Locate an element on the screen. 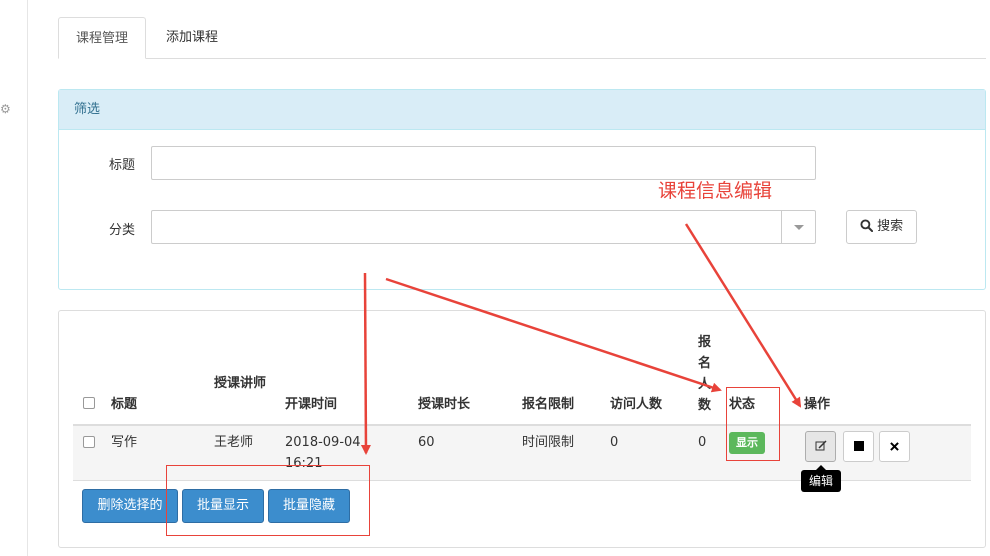 The width and height of the screenshot is (990, 556). category-select is located at coordinates (483, 227).